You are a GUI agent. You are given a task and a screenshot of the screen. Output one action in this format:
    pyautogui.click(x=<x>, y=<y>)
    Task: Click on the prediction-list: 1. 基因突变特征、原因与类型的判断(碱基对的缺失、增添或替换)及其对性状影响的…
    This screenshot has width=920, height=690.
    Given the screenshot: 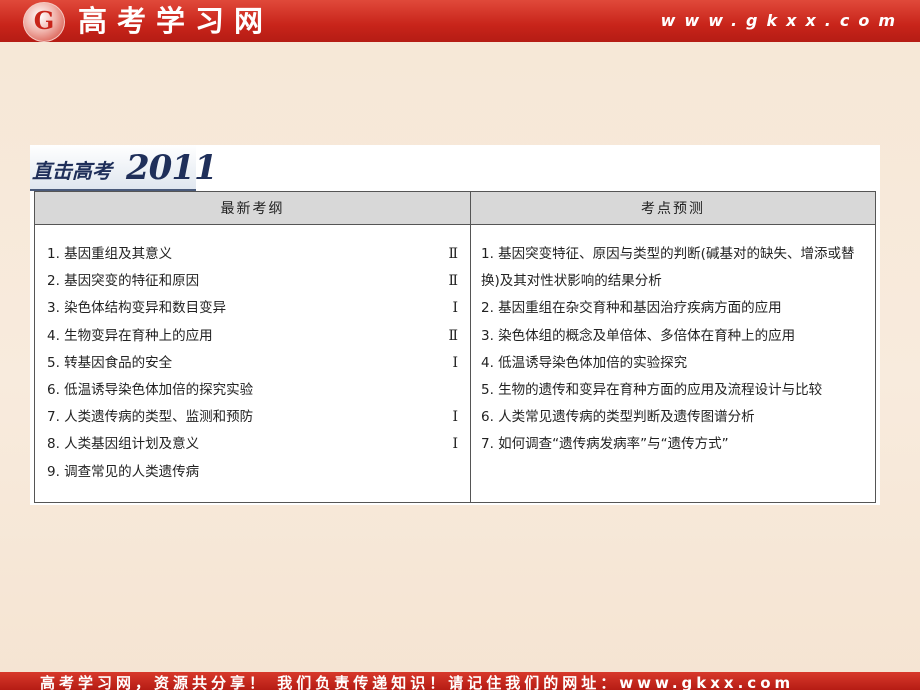 What is the action you would take?
    pyautogui.click(x=673, y=342)
    